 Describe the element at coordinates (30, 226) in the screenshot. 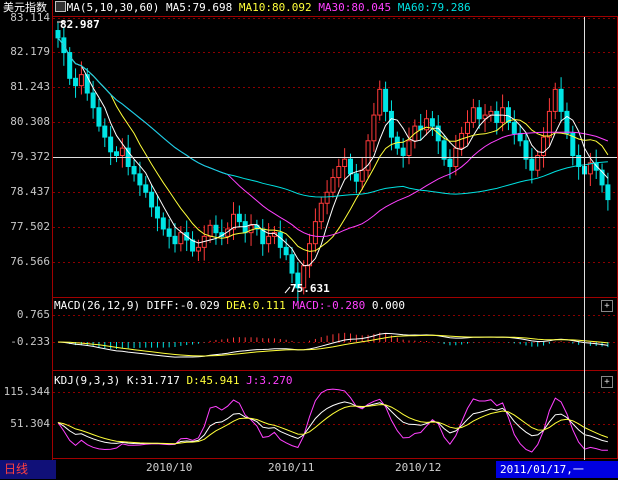

I see `price-tick-label: 77.502` at that location.